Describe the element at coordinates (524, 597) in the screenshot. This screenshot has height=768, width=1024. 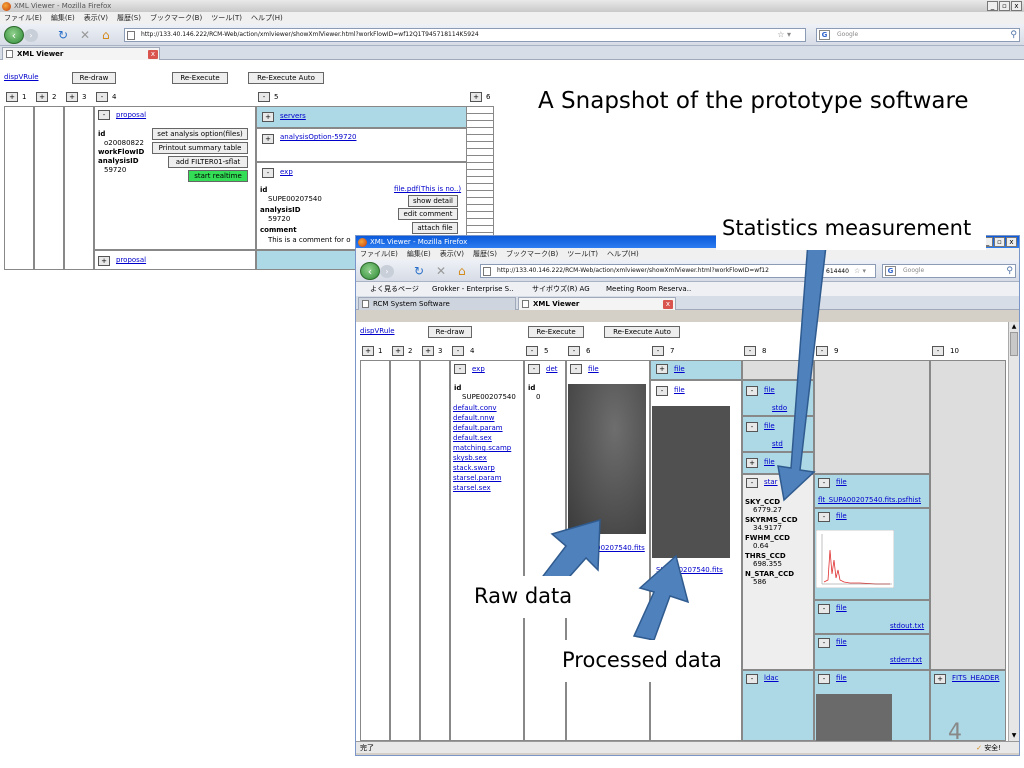
I see `callout-raw-data: Raw data` at that location.